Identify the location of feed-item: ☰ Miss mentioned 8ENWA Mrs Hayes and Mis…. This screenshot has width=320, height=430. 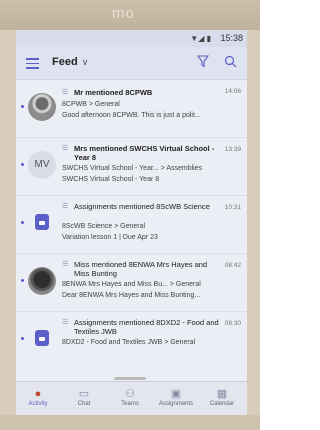
(131, 283).